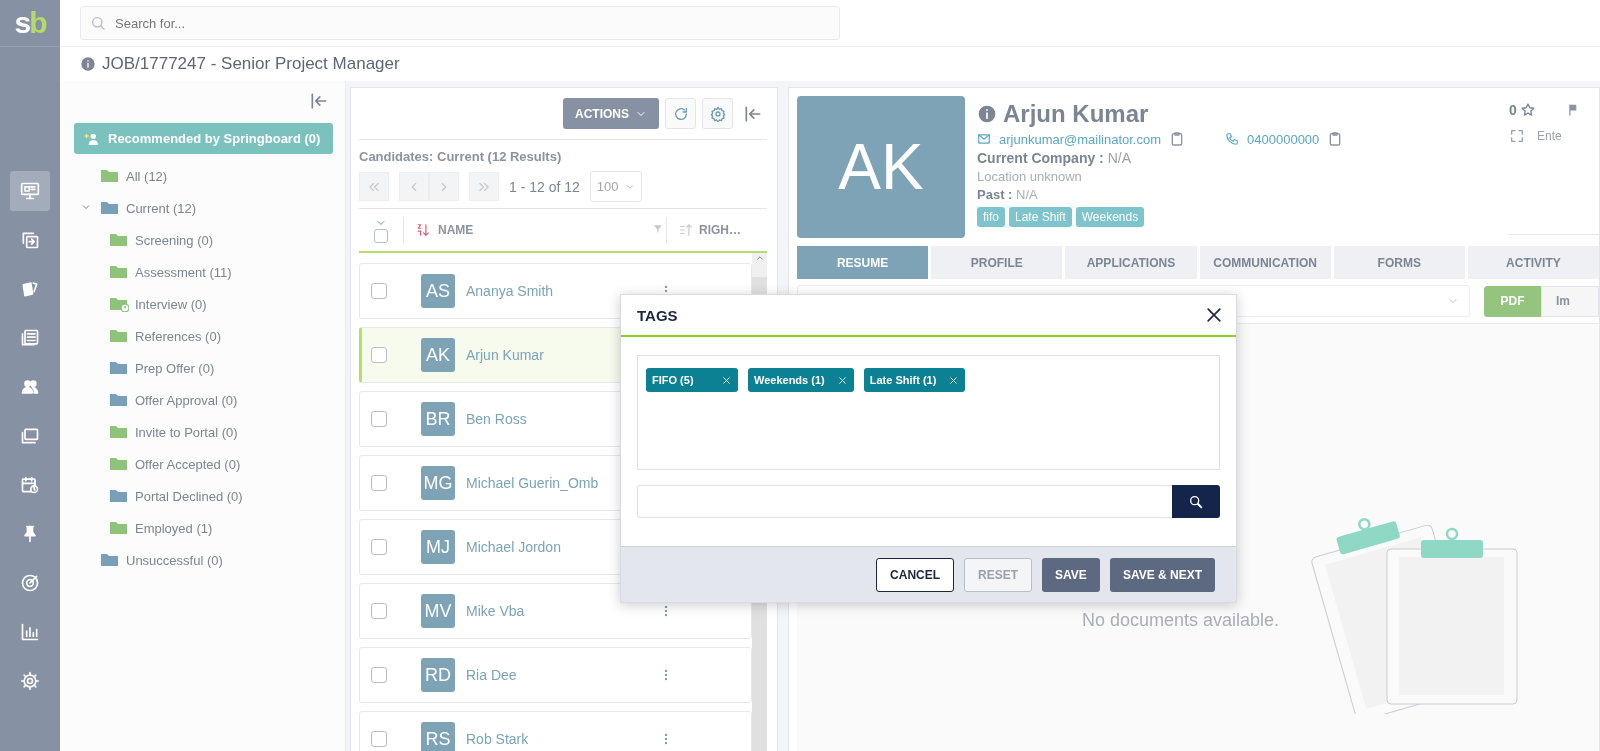 This screenshot has width=1600, height=751. I want to click on phone-link: 0400000000, so click(1283, 139).